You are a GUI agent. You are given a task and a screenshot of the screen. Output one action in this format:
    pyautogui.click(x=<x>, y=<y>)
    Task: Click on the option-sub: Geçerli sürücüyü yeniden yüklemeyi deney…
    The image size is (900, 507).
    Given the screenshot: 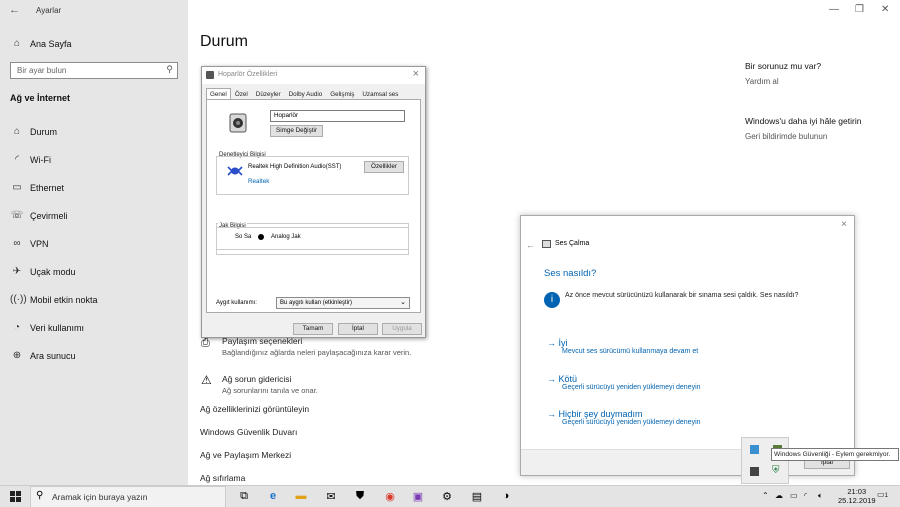 What is the action you would take?
    pyautogui.click(x=631, y=422)
    